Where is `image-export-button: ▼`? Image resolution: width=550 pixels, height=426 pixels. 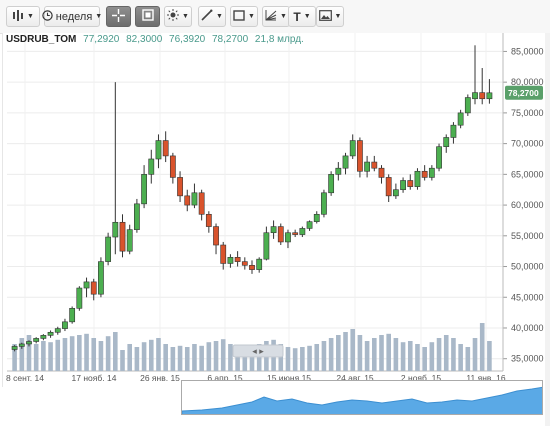 image-export-button: ▼ is located at coordinates (330, 16).